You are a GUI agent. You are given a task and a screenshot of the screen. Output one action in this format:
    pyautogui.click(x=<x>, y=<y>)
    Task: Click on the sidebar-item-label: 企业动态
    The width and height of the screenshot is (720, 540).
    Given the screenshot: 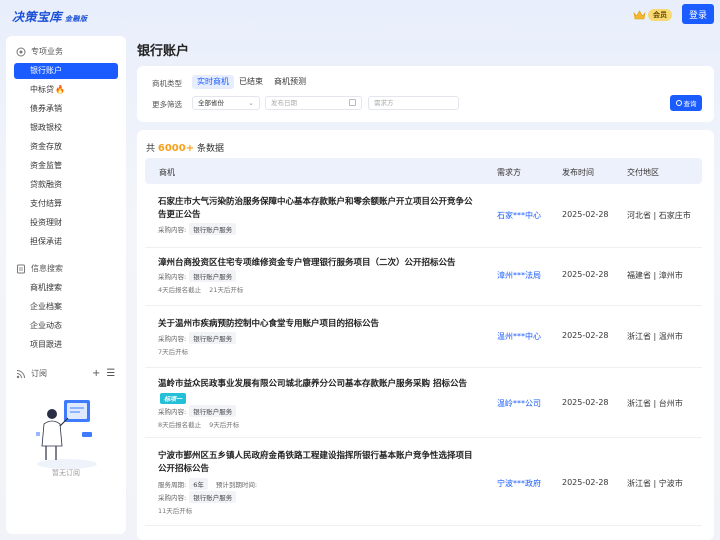 What is the action you would take?
    pyautogui.click(x=46, y=325)
    